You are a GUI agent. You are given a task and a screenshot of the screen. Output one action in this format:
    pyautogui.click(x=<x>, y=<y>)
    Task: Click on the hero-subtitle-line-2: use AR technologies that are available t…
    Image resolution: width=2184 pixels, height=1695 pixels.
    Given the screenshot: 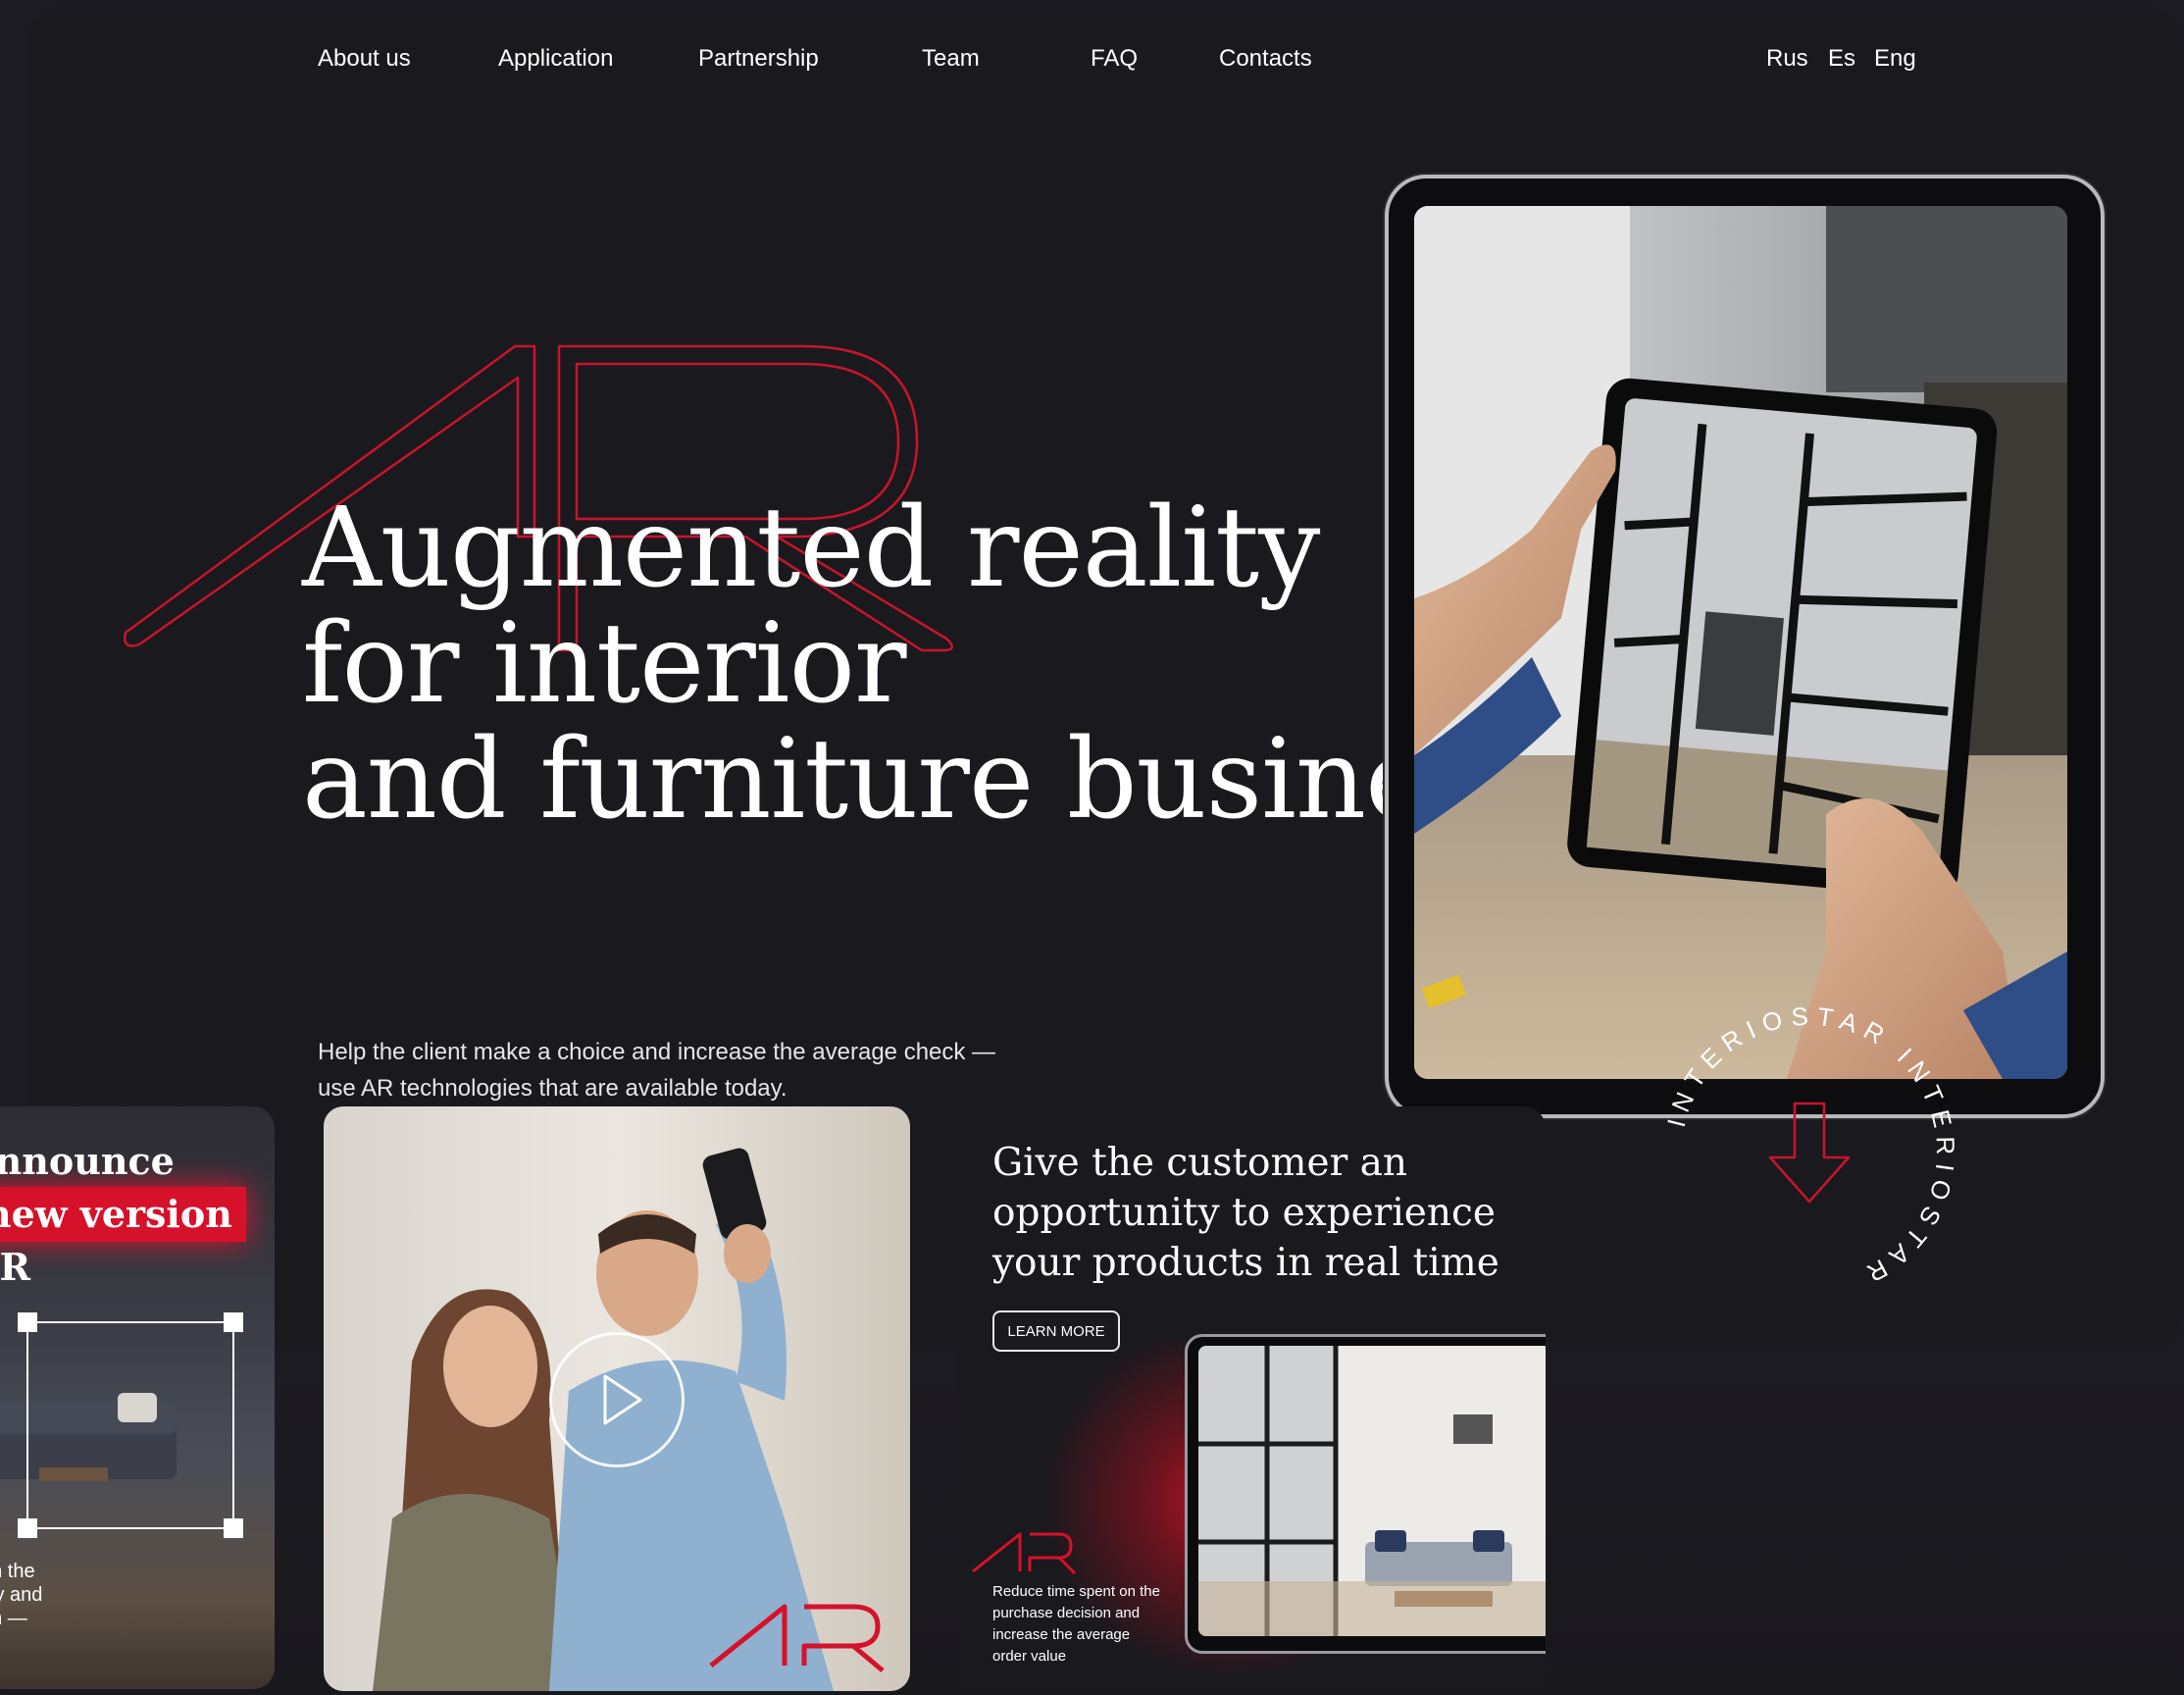 What is the action you would take?
    pyautogui.click(x=552, y=1088)
    